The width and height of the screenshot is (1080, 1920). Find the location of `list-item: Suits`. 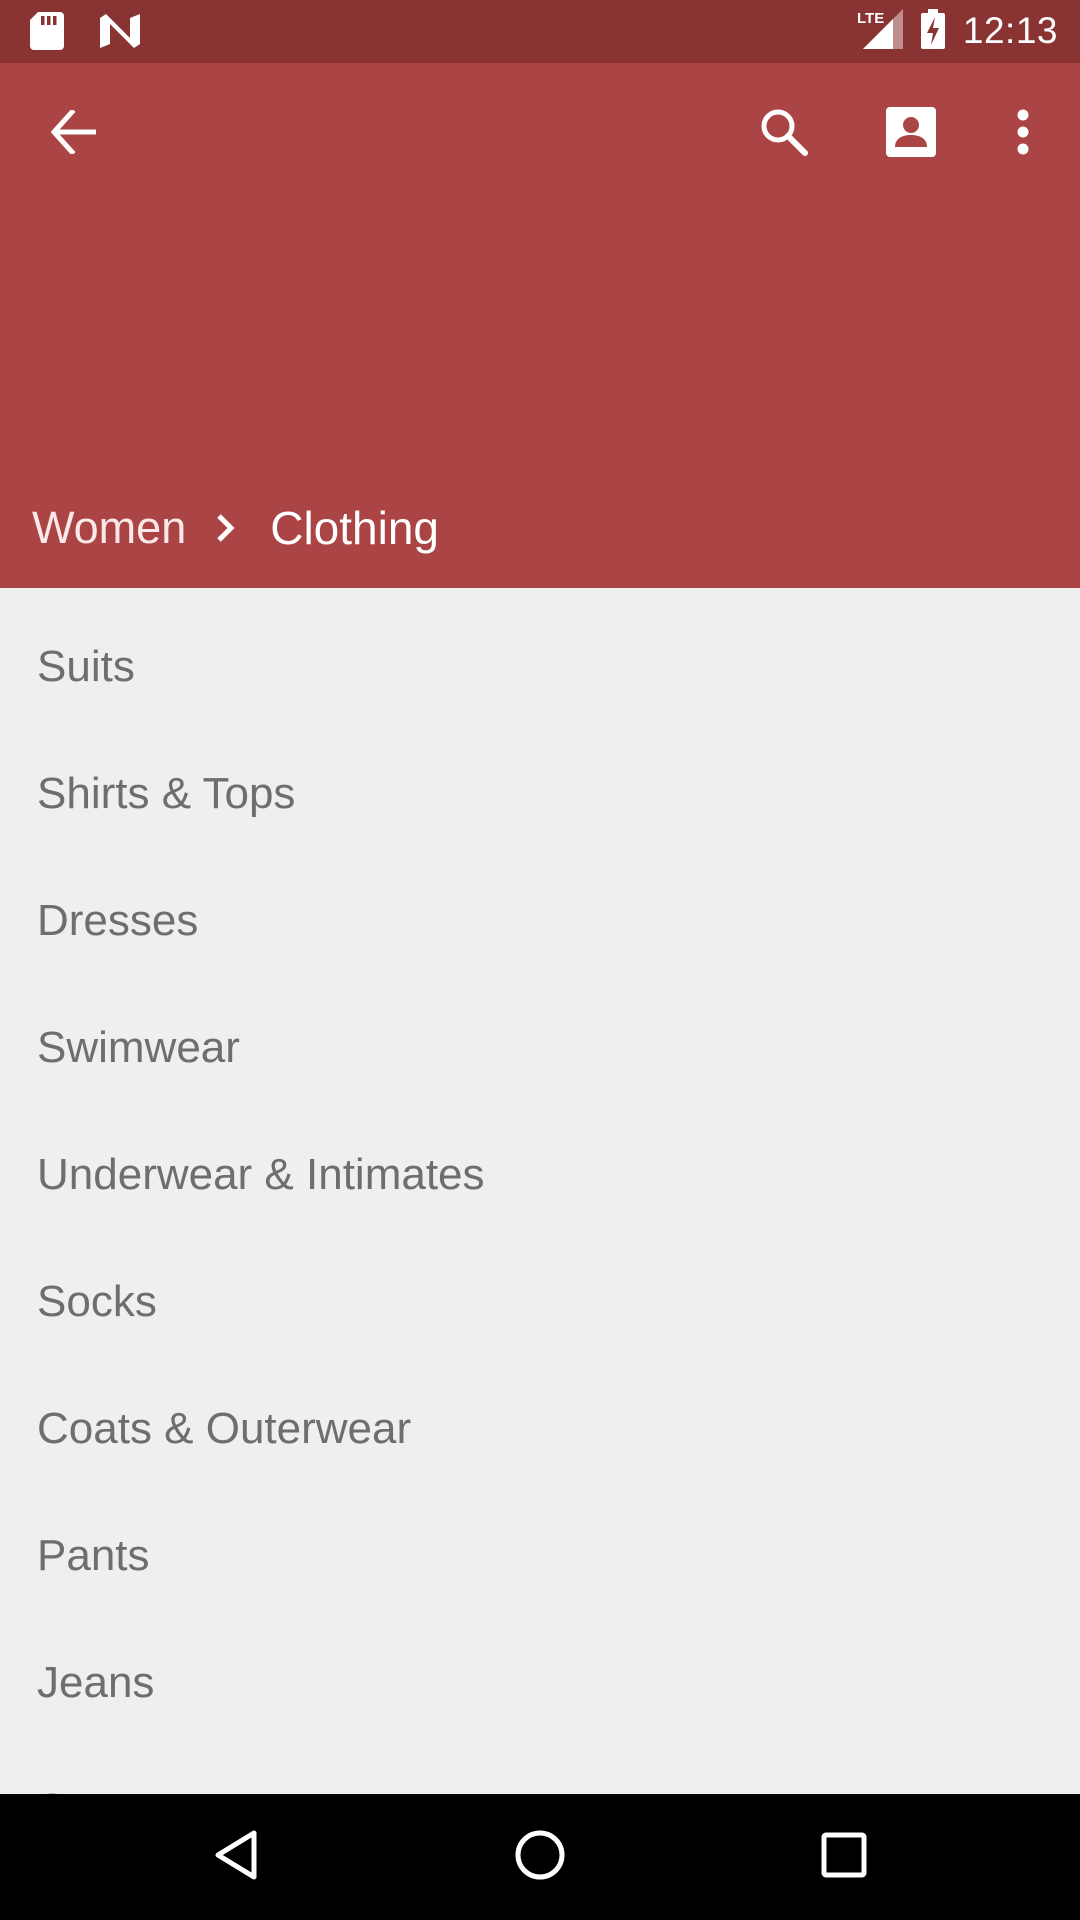

list-item: Suits is located at coordinates (540, 659).